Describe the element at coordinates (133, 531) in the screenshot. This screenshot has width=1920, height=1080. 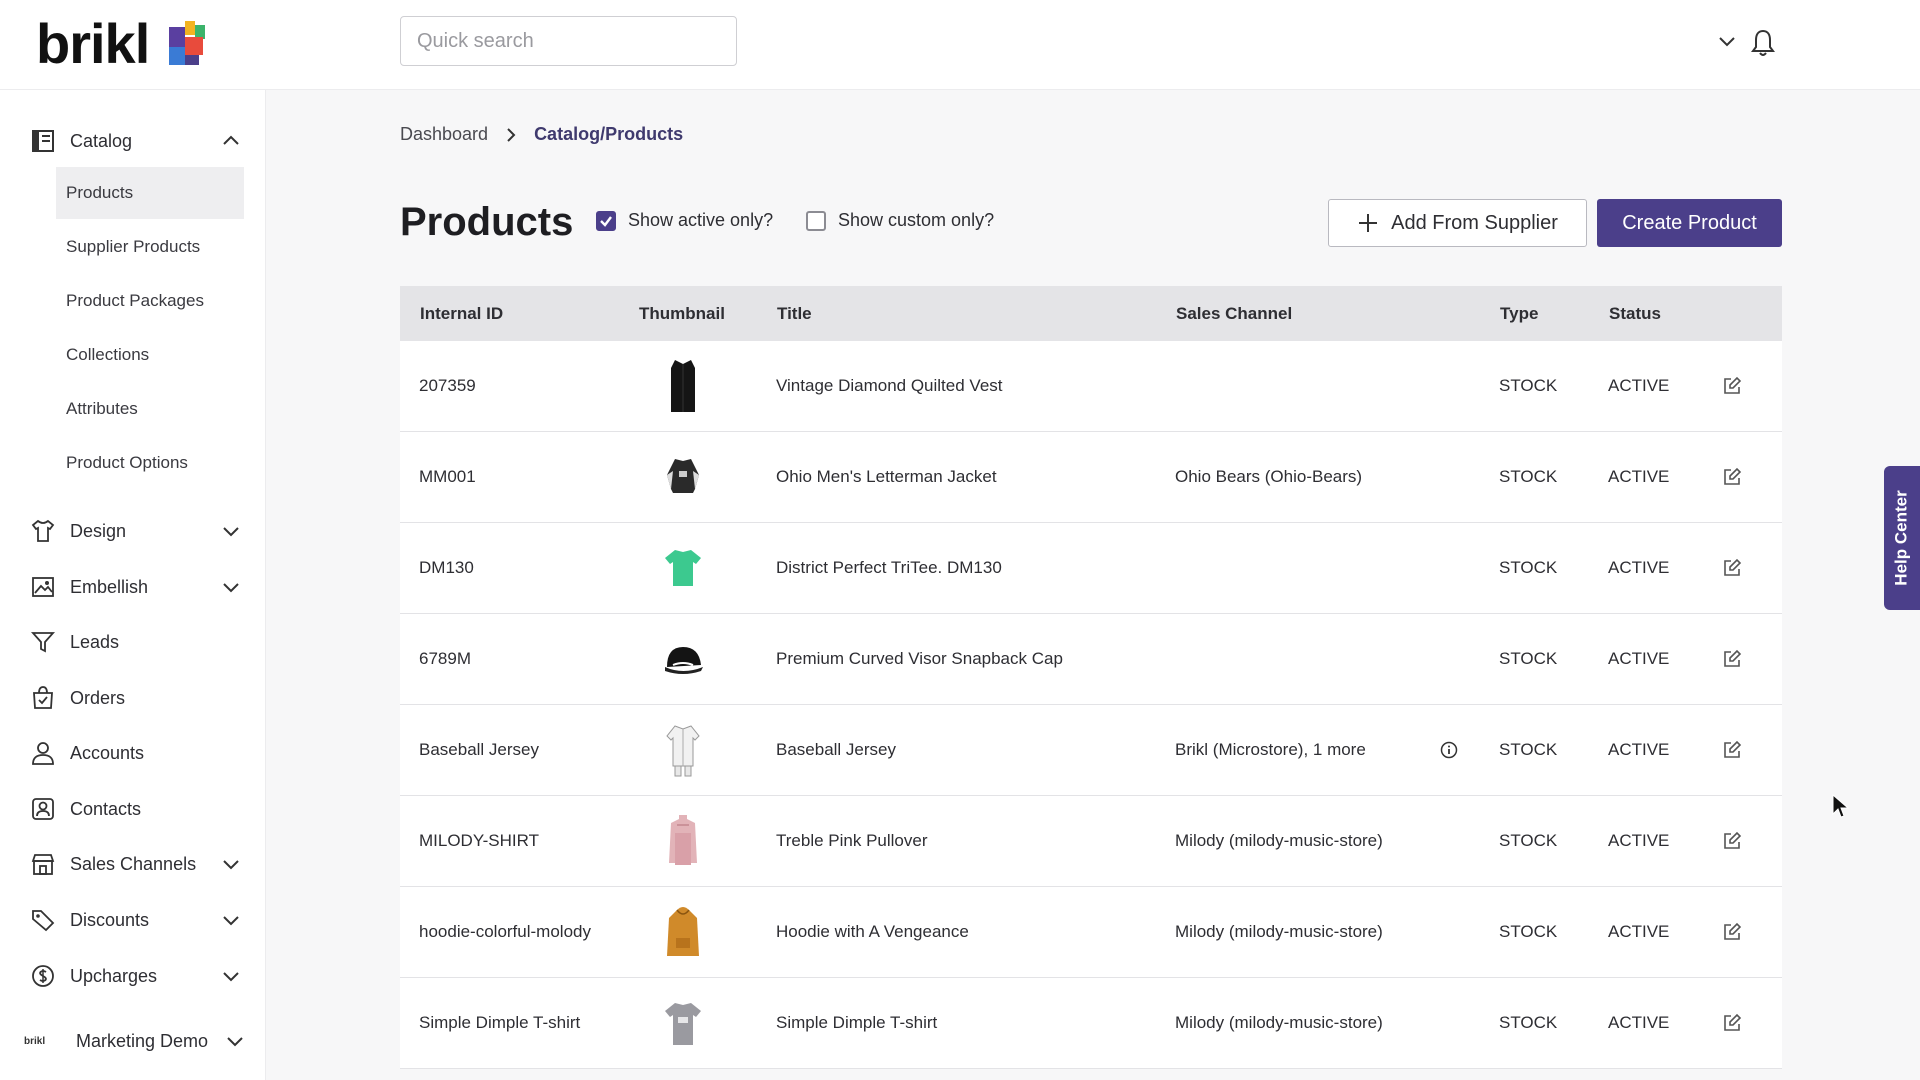
I see `sidebar-item-design: Design` at that location.